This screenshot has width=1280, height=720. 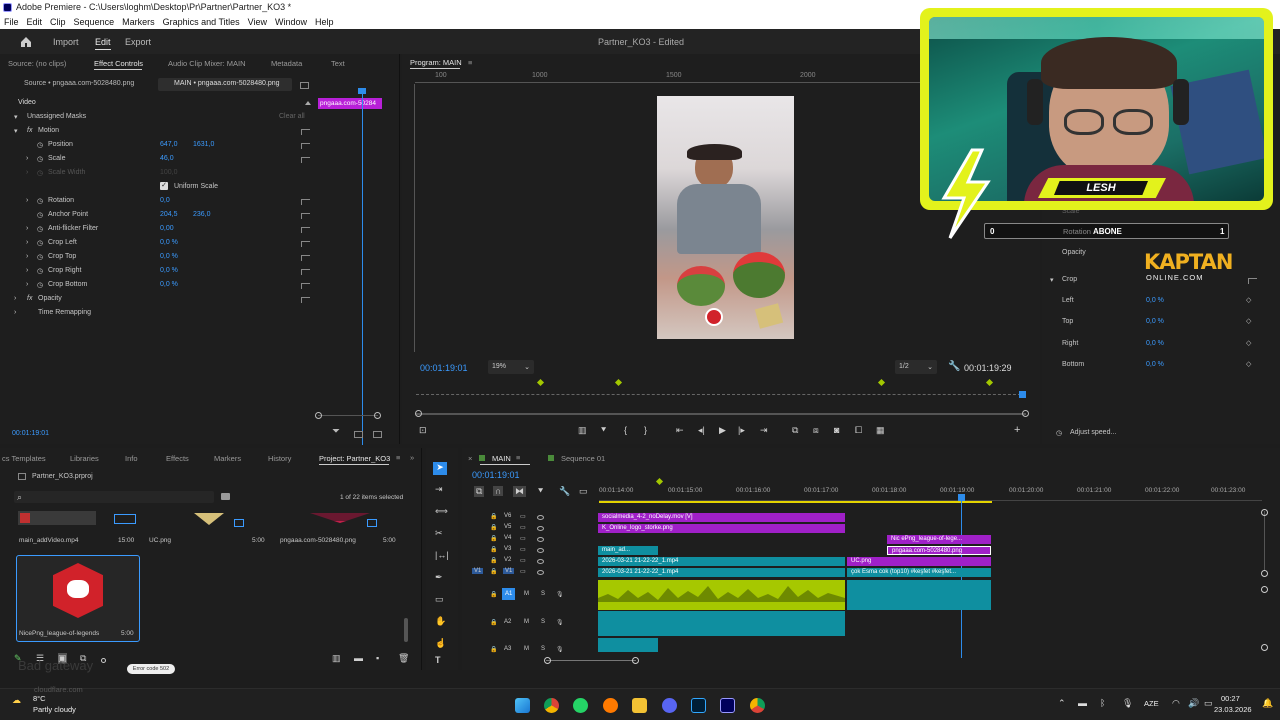 What do you see at coordinates (583, 491) in the screenshot?
I see `captions-icon: ▭` at bounding box center [583, 491].